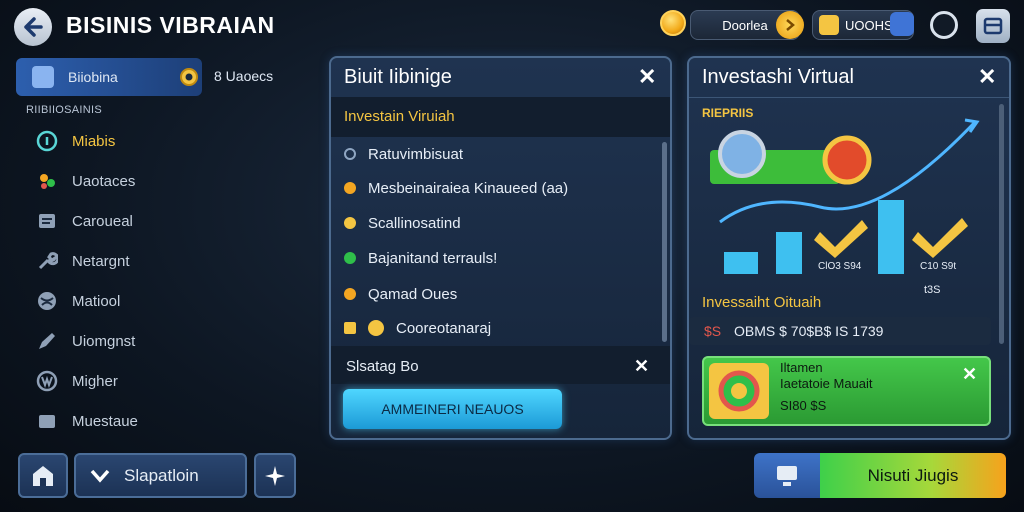 This screenshot has height=512, width=1024. I want to click on wrench-icon, so click(47, 261).